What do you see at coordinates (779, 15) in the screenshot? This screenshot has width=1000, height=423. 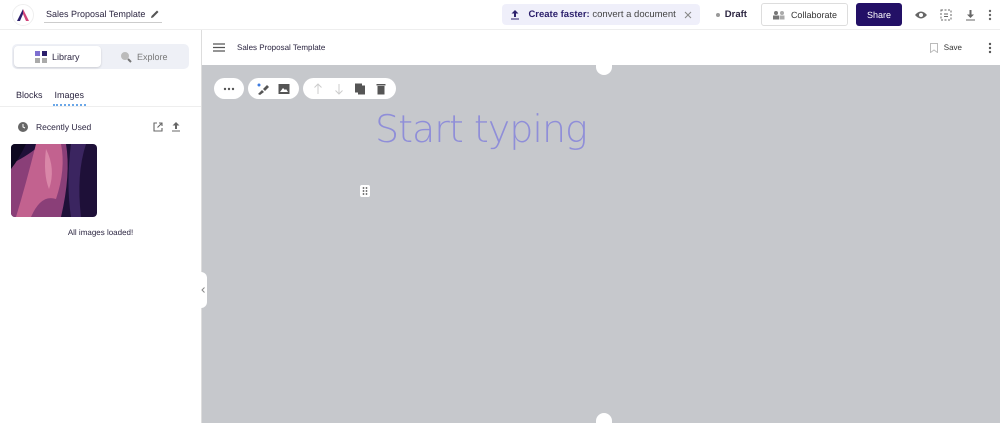 I see `people-icon` at bounding box center [779, 15].